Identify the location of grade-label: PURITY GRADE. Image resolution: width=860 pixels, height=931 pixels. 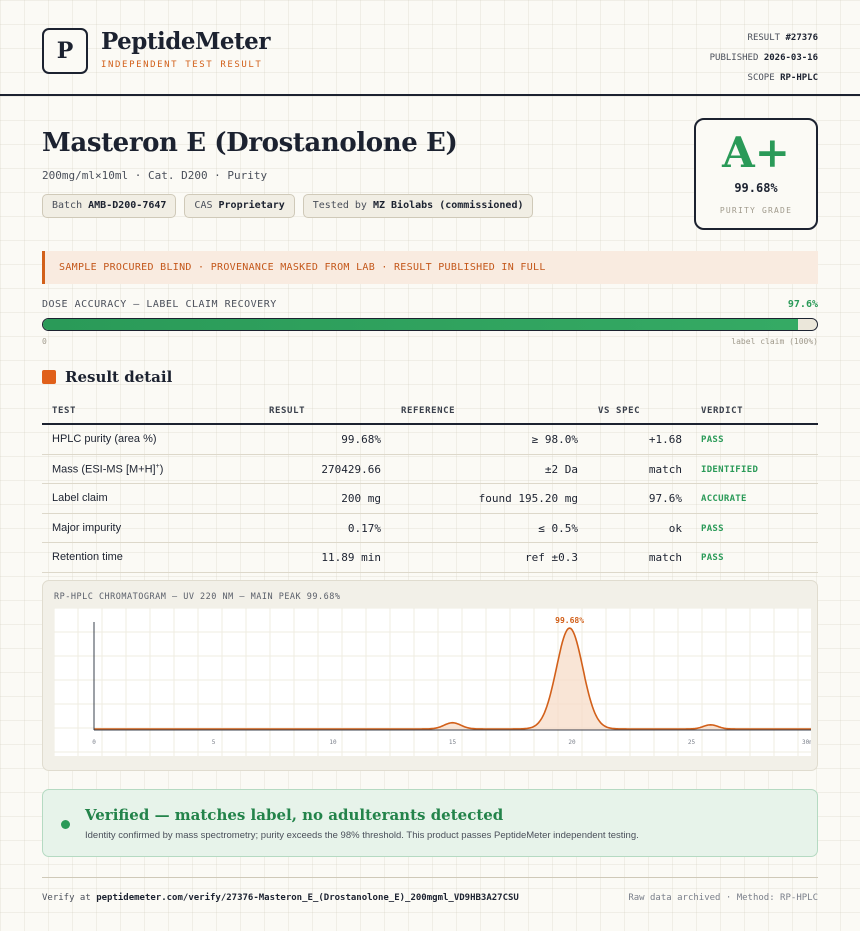
(756, 210).